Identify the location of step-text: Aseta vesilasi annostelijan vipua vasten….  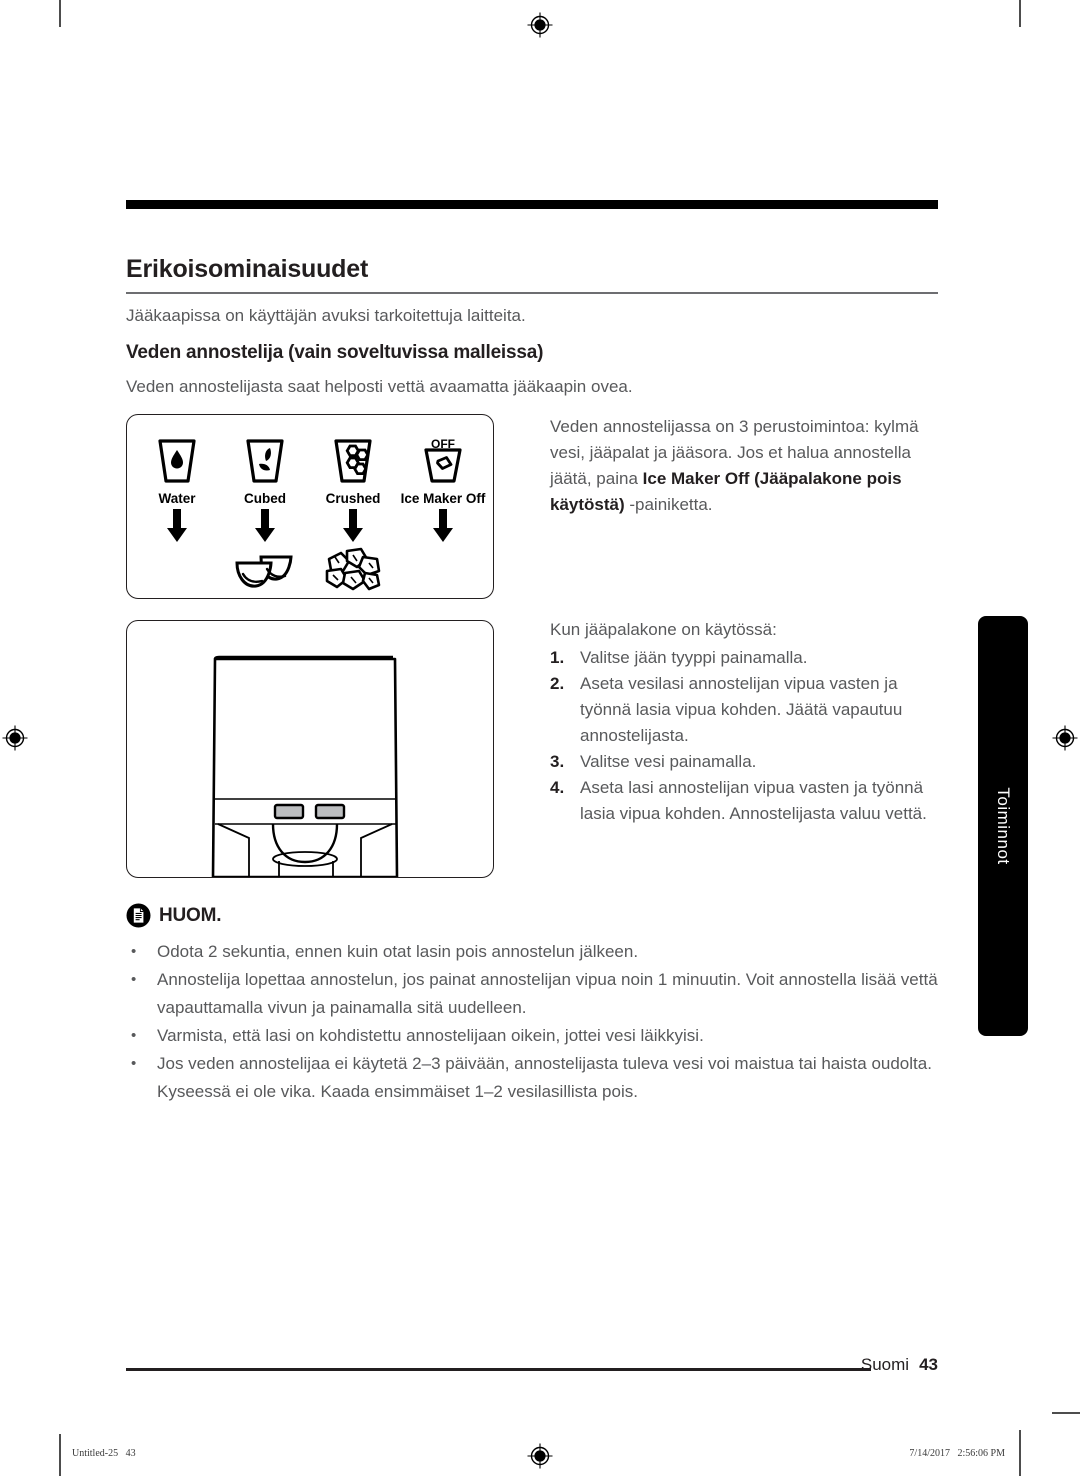
(741, 709).